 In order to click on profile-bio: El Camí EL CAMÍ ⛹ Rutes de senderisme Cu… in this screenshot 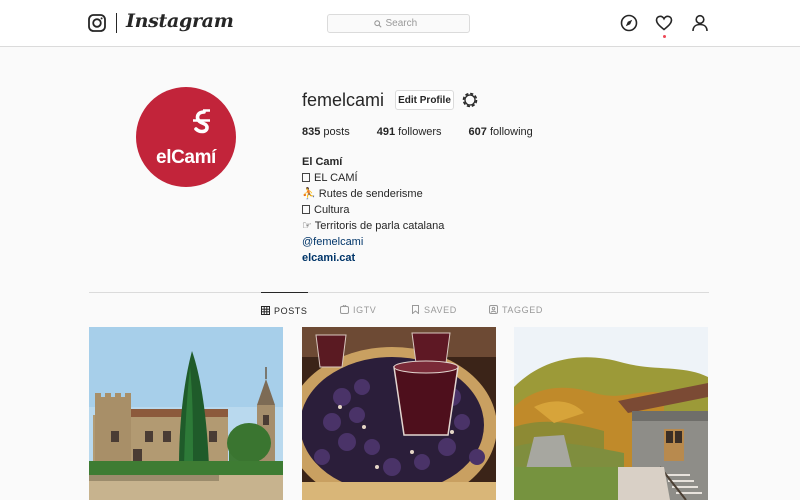, I will do `click(373, 210)`.